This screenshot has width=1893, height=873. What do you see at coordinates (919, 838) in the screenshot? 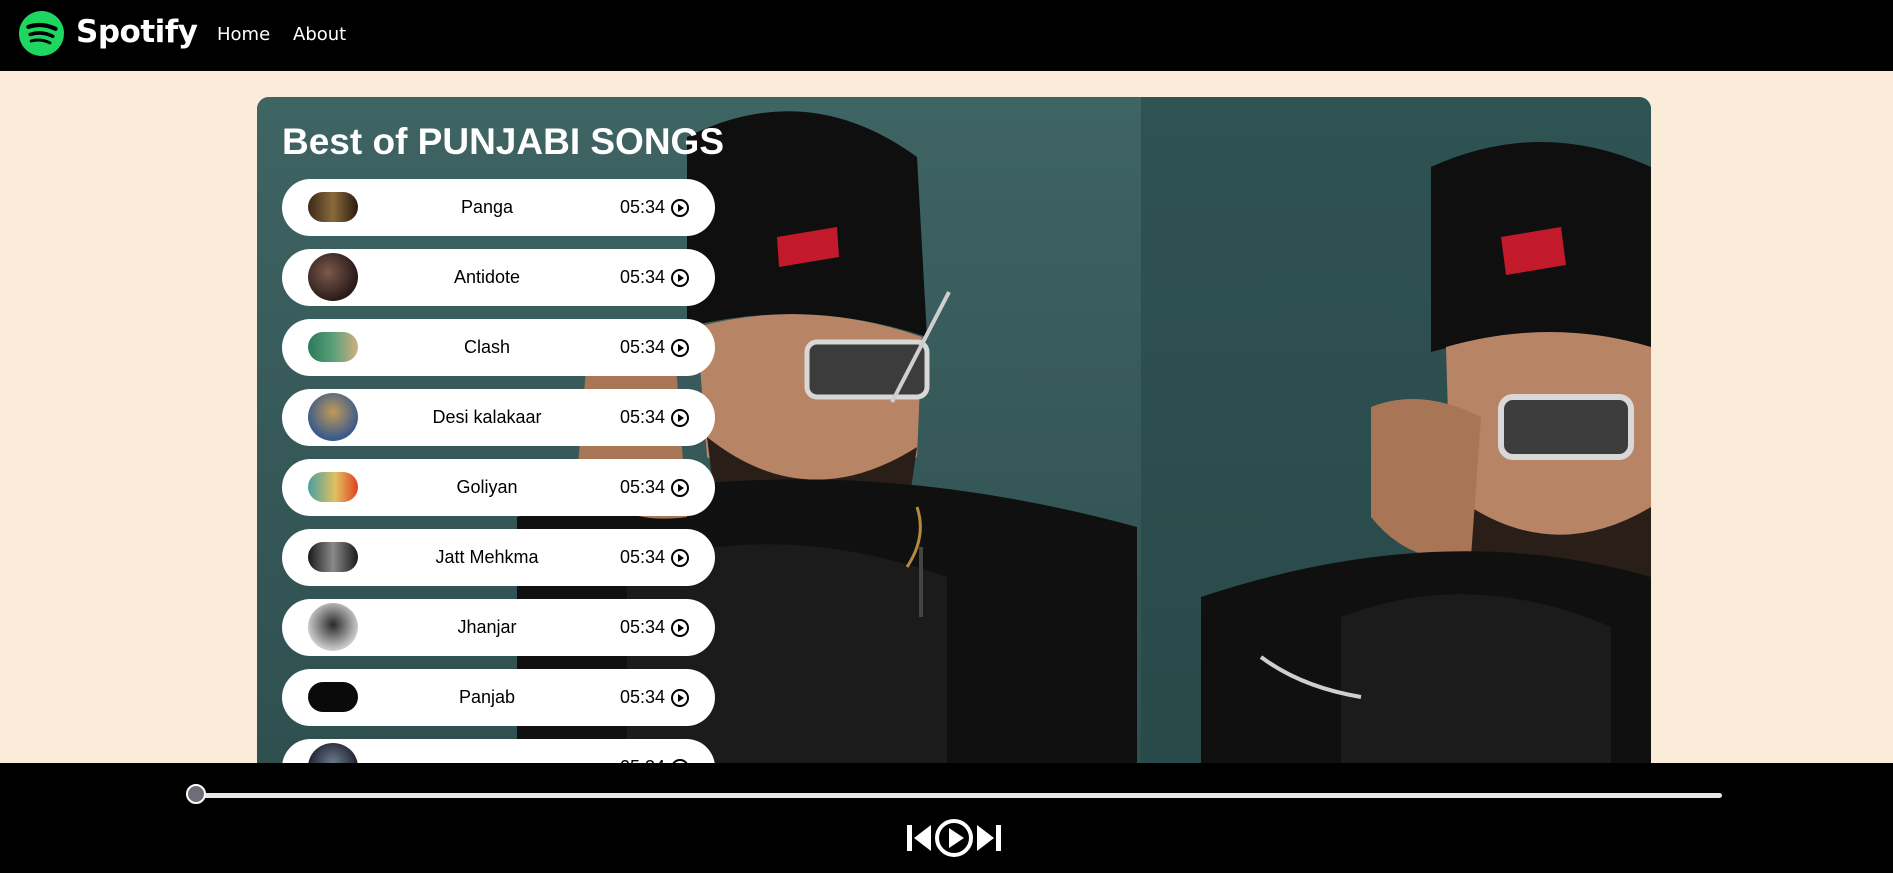
I see `previous-track-icon` at bounding box center [919, 838].